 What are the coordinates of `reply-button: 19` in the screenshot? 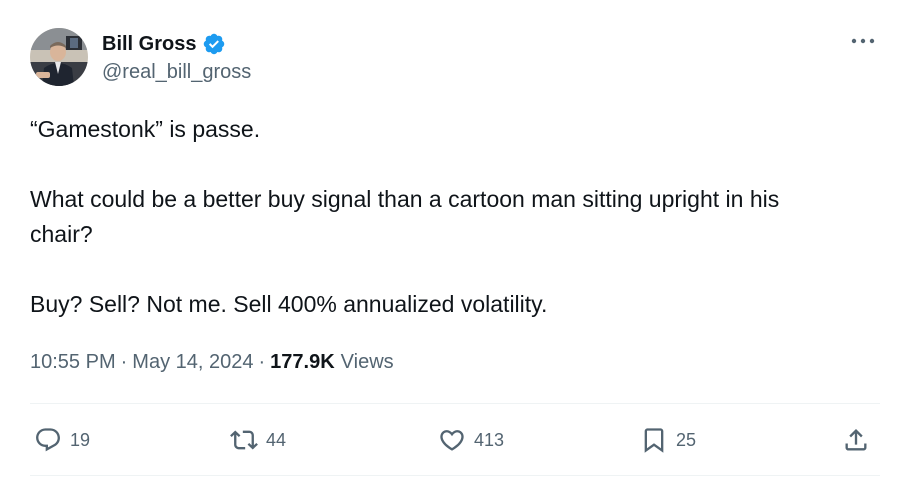 It's located at (62, 440).